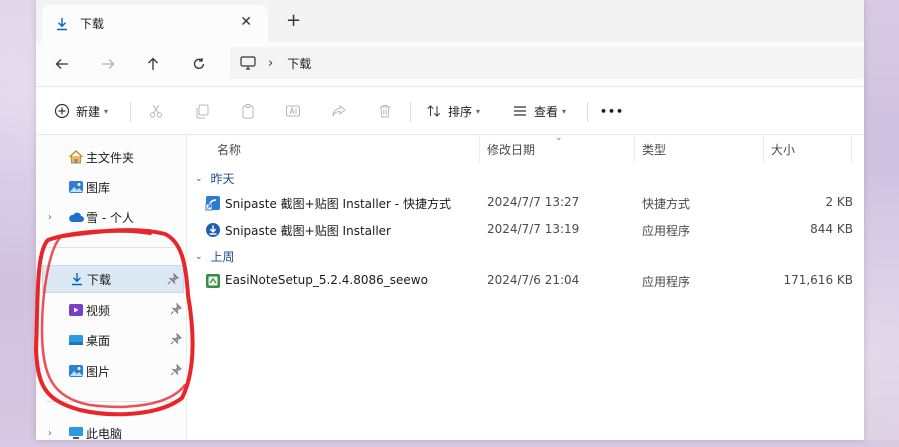  I want to click on sidebar-item-label: 雪 - 个人, so click(110, 217).